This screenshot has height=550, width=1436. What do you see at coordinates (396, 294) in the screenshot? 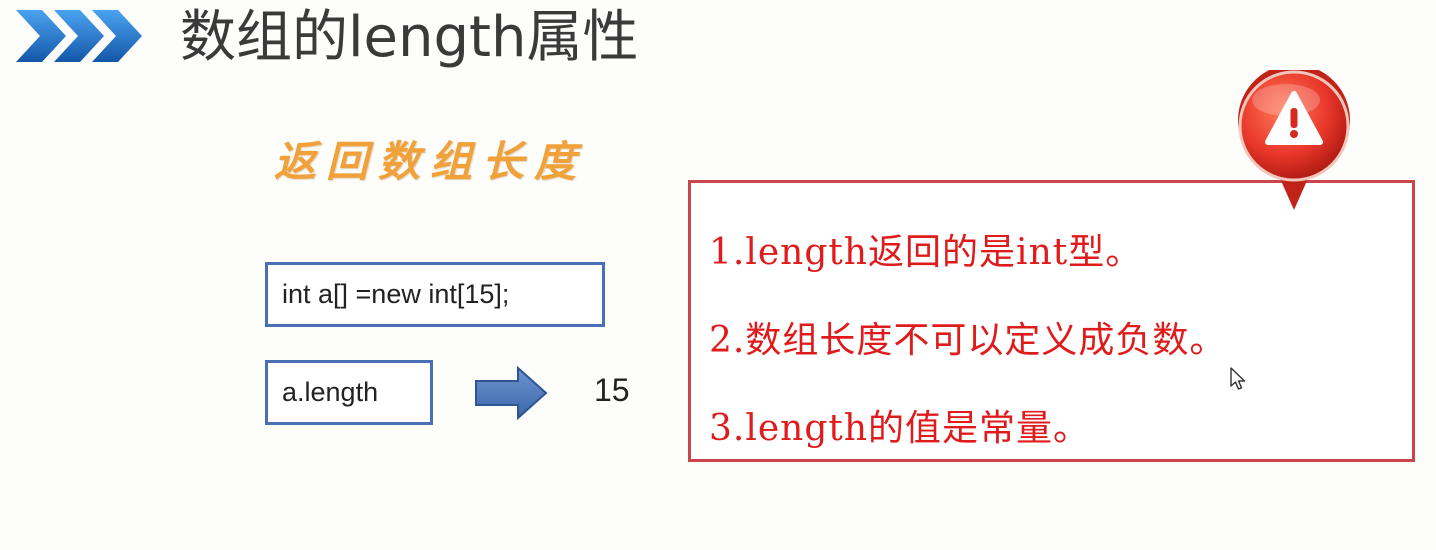
I see `array-declaration-code: int a[] =new int[15];` at bounding box center [396, 294].